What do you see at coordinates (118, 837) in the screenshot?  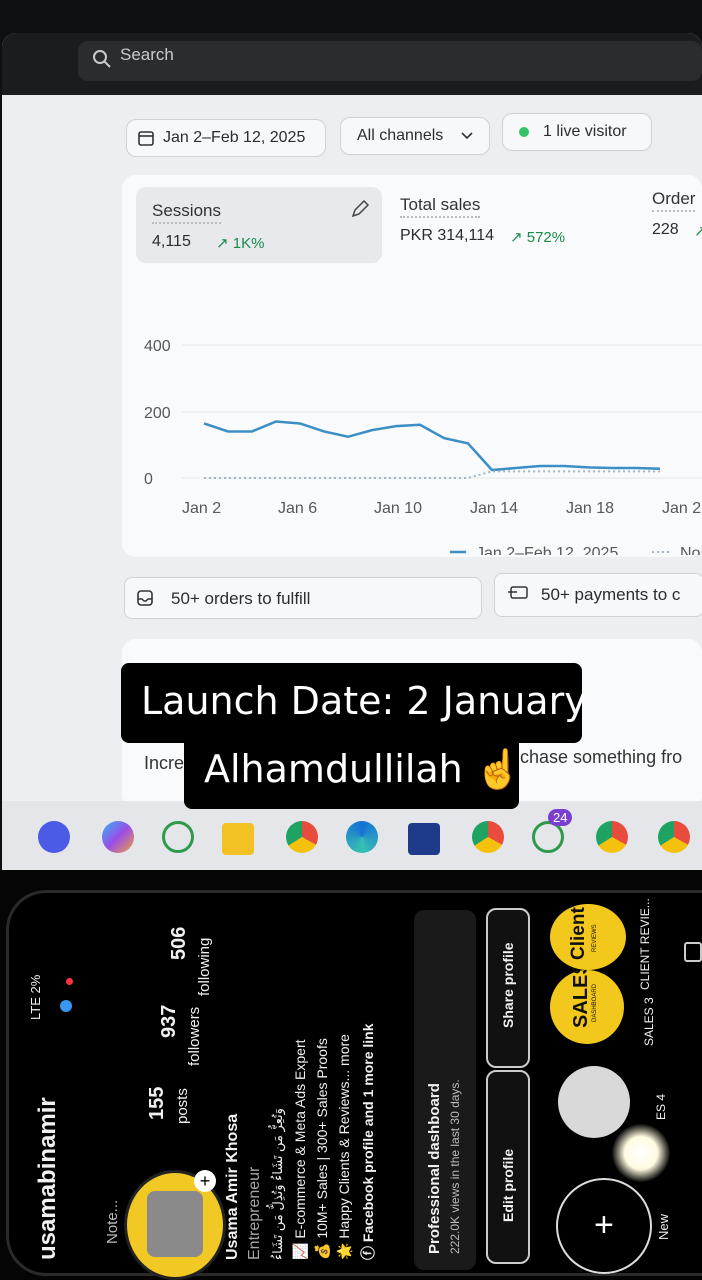 I see `copilot-icon` at bounding box center [118, 837].